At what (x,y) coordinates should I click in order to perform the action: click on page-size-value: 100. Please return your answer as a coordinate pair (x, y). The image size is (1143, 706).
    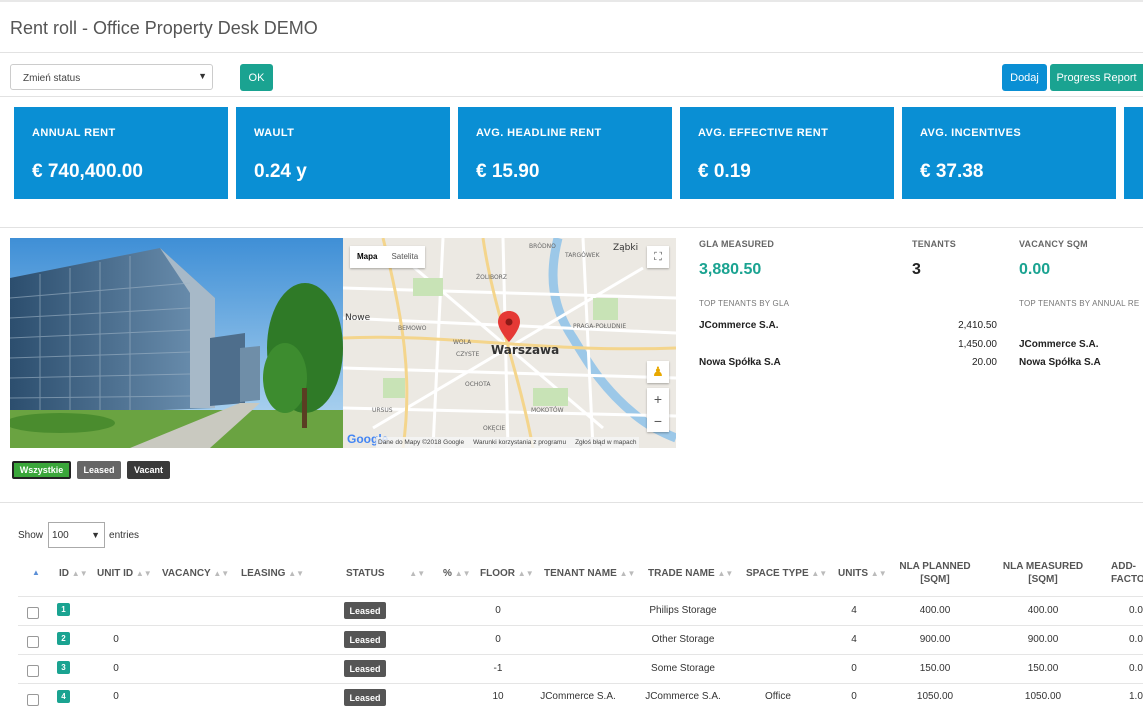
    Looking at the image, I should click on (60, 535).